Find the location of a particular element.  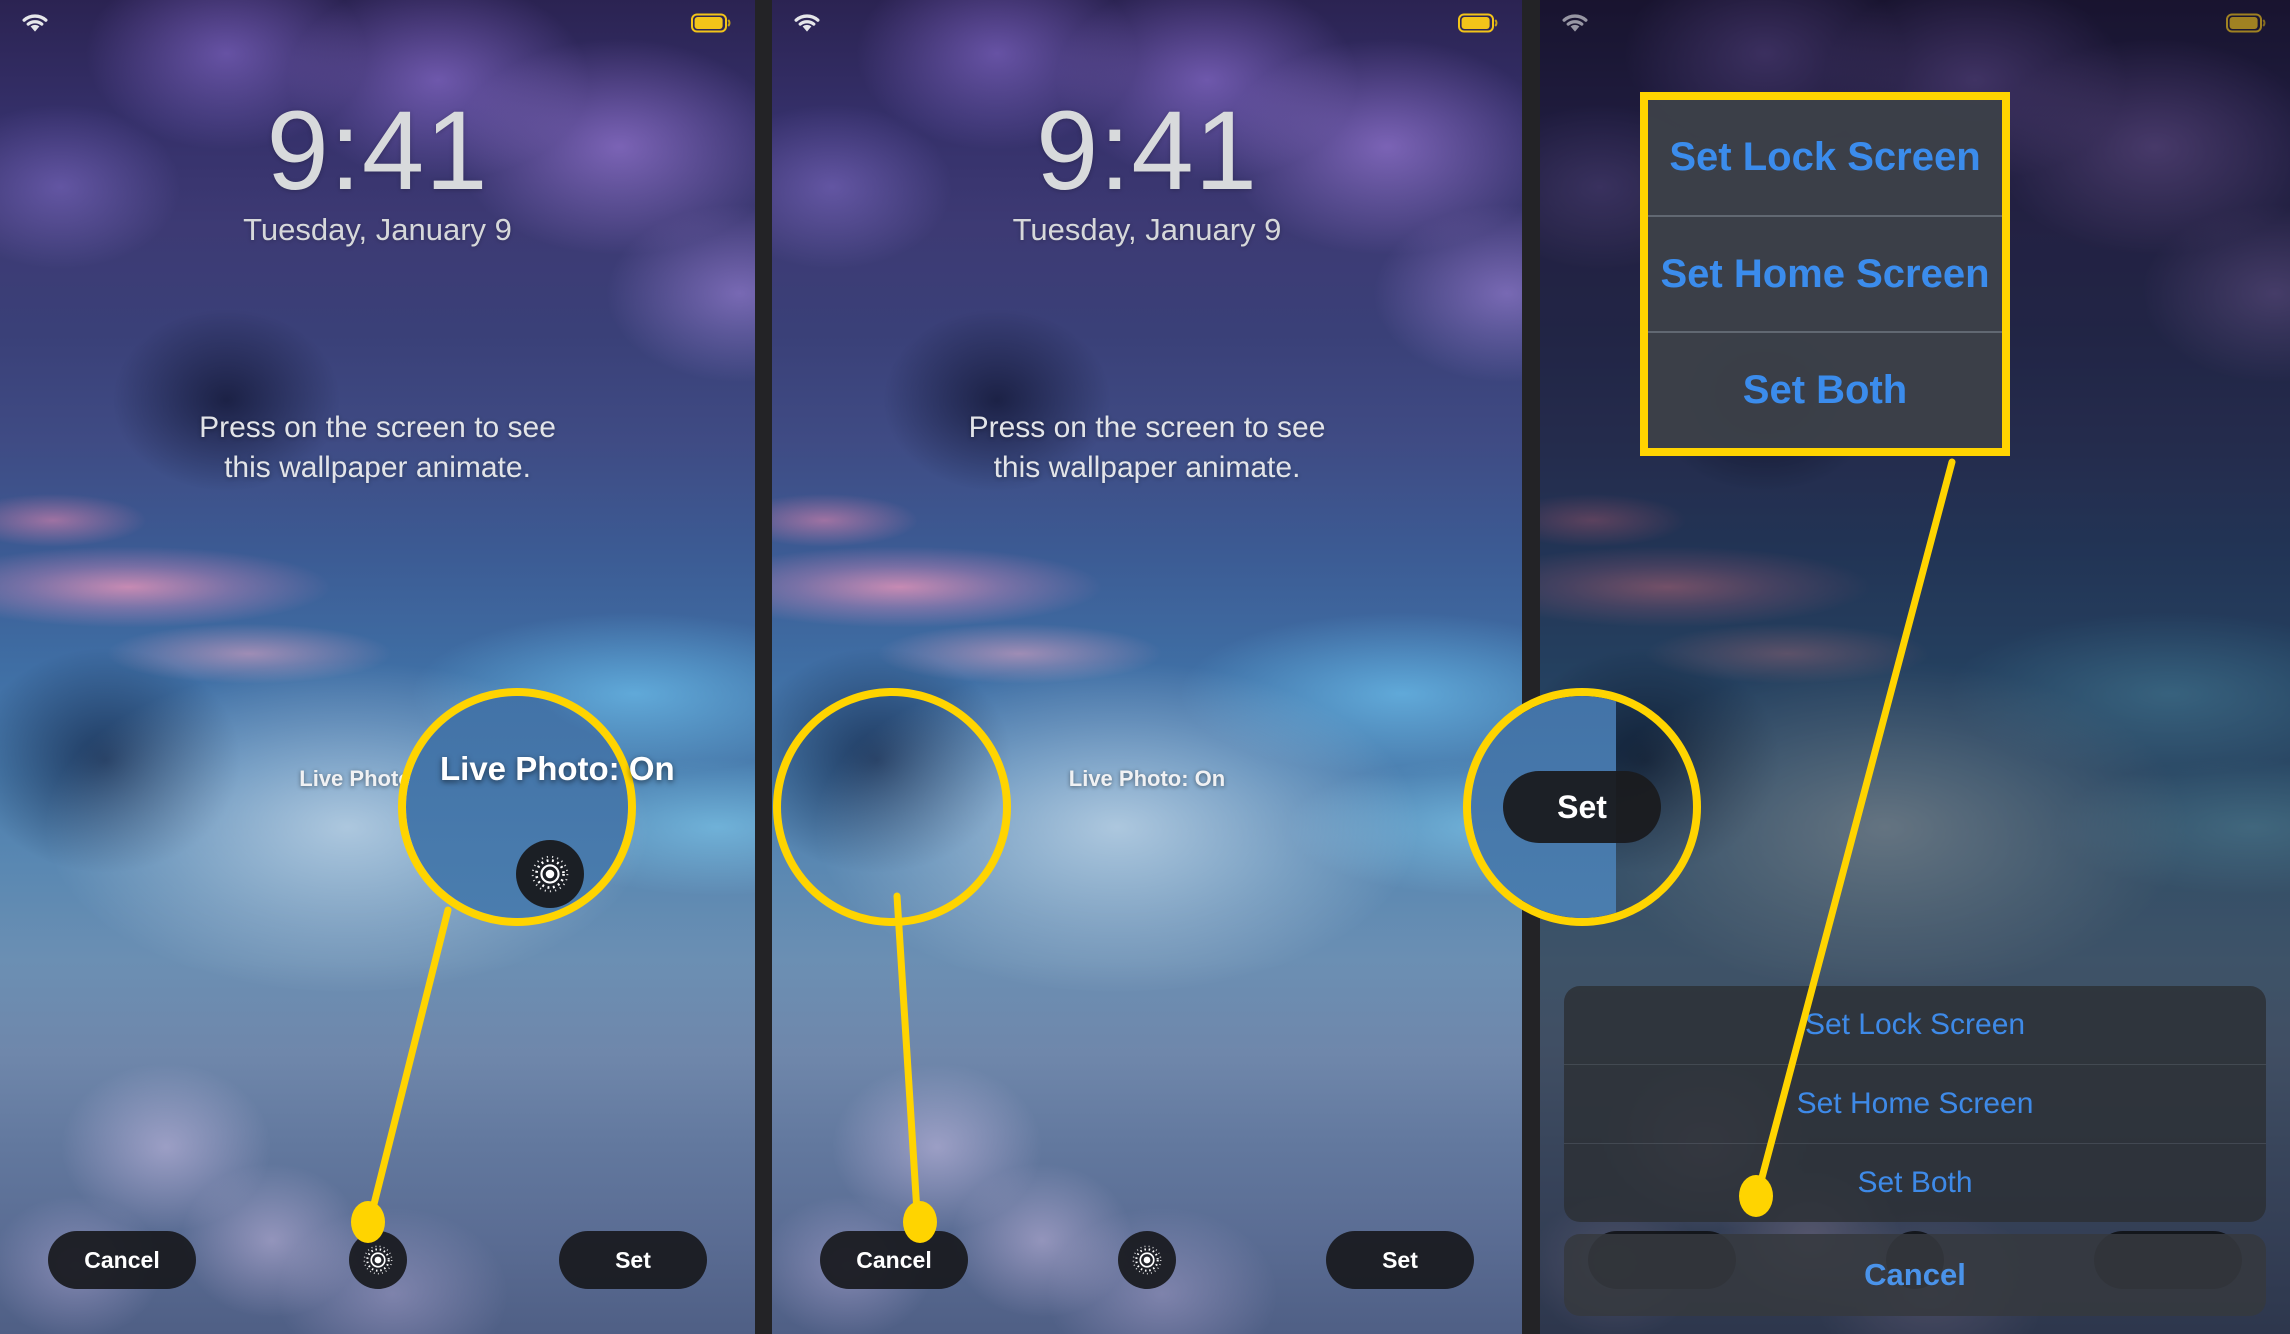

magnified-live-photo-label: Live Photo: On is located at coordinates (557, 768).